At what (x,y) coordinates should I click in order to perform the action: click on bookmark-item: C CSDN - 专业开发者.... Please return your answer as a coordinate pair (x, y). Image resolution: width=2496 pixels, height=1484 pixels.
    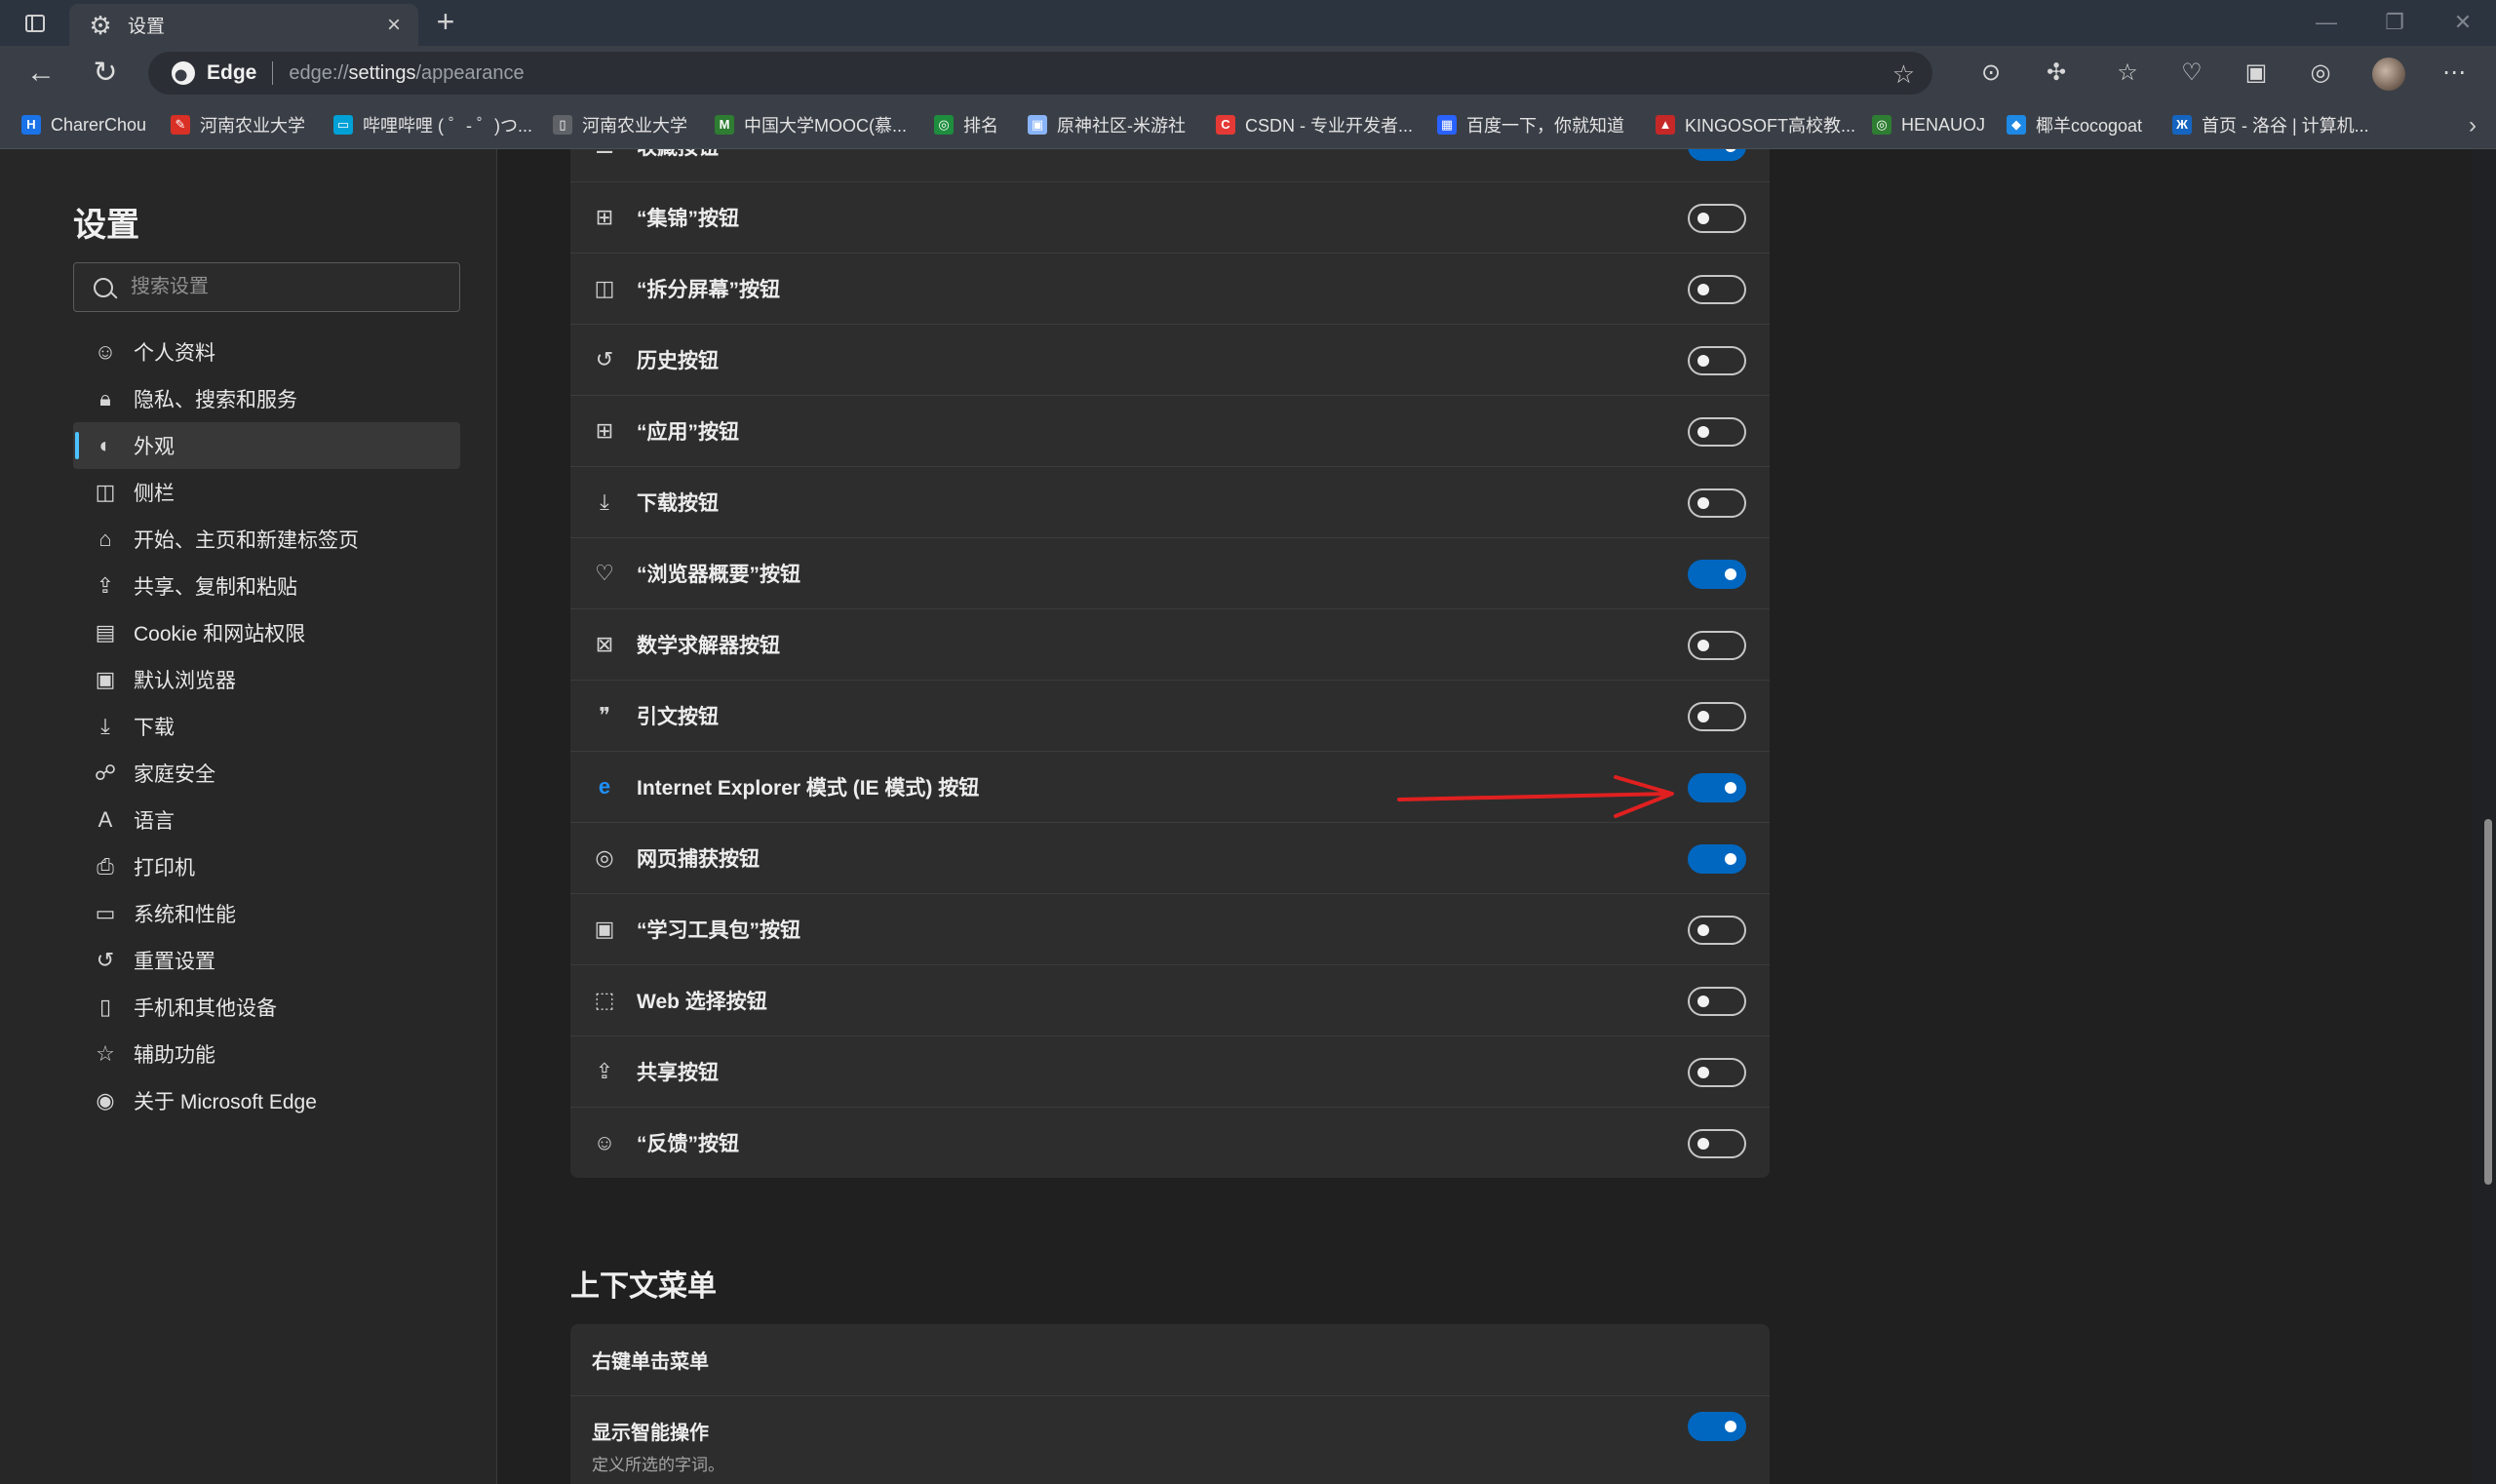
    Looking at the image, I should click on (1314, 124).